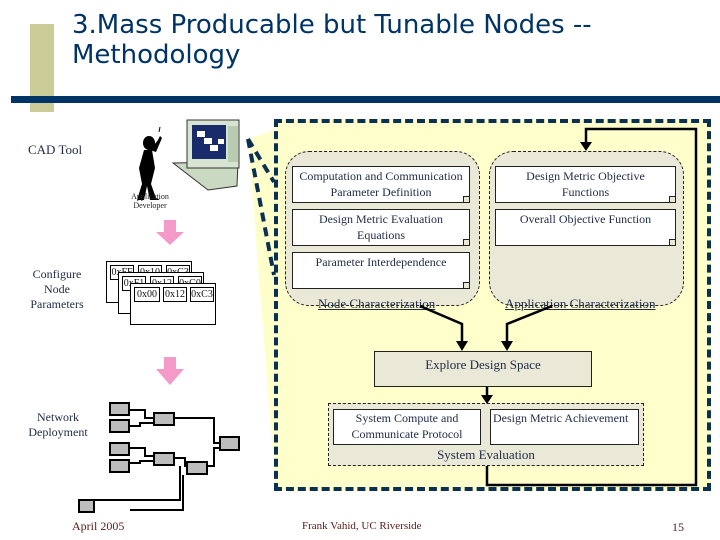 This screenshot has width=720, height=540. What do you see at coordinates (362, 526) in the screenshot?
I see `footer-author: Frank Vahid, UC Riverside` at bounding box center [362, 526].